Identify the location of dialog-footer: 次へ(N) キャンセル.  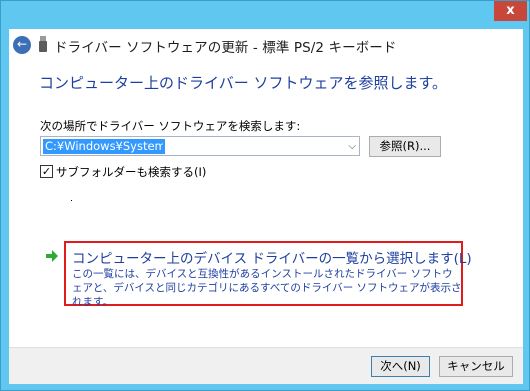
(266, 365).